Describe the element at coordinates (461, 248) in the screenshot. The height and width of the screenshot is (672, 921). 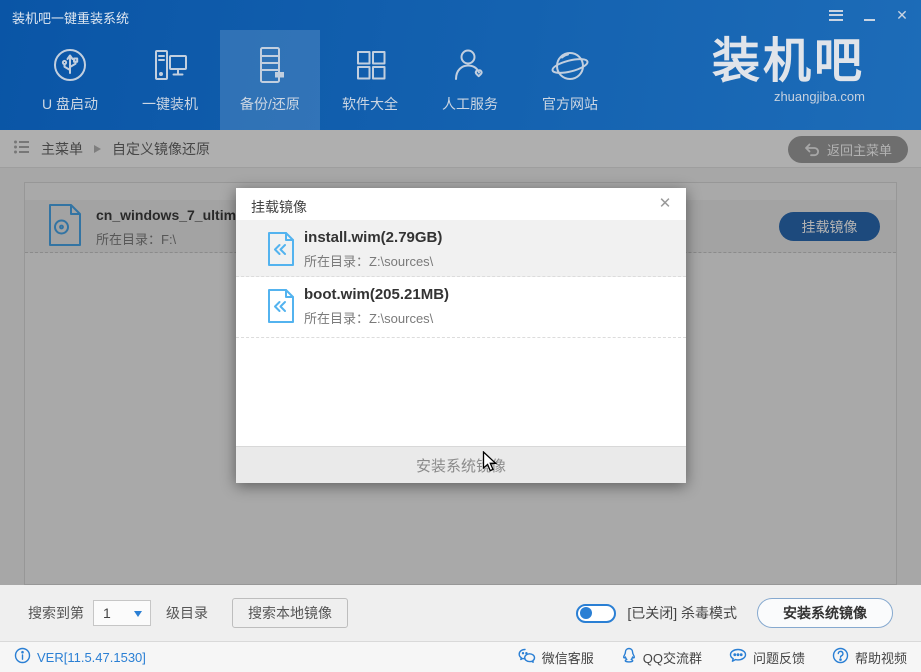
I see `wim-list-item: install.wim(2.79GB) 所在目录：Z:\sources\` at that location.